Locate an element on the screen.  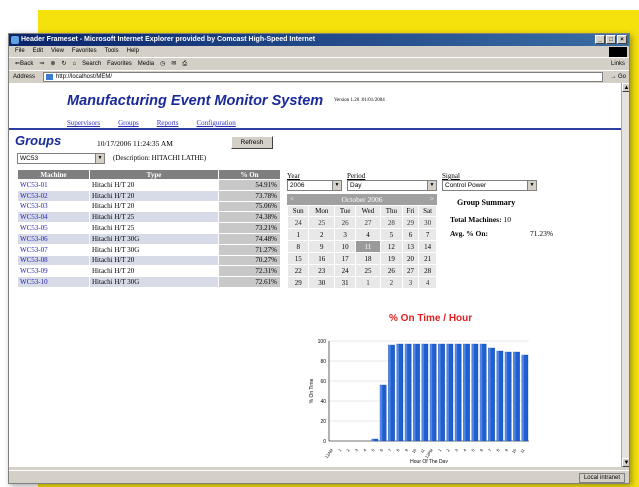
calendar-day: 20 is located at coordinates (410, 258).